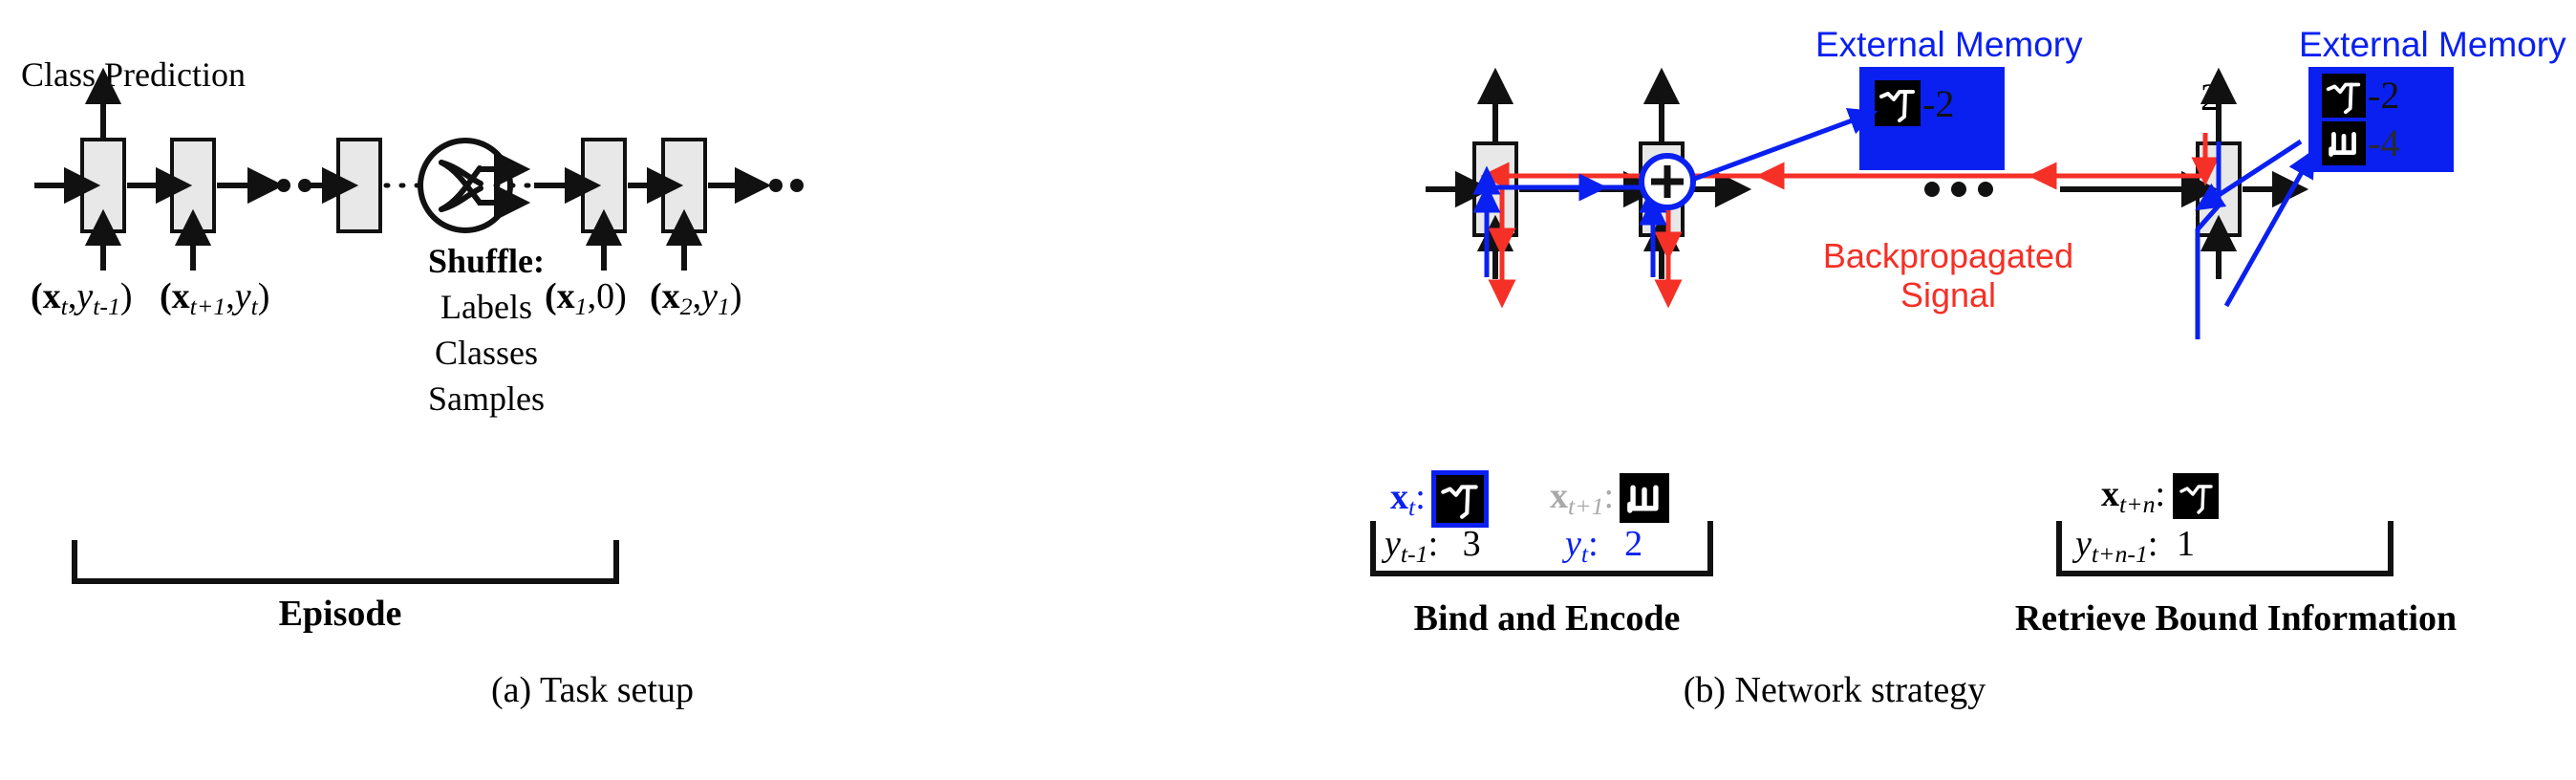 The width and height of the screenshot is (2576, 780). Describe the element at coordinates (126, 296) in the screenshot. I see `input-a1-close: )` at that location.